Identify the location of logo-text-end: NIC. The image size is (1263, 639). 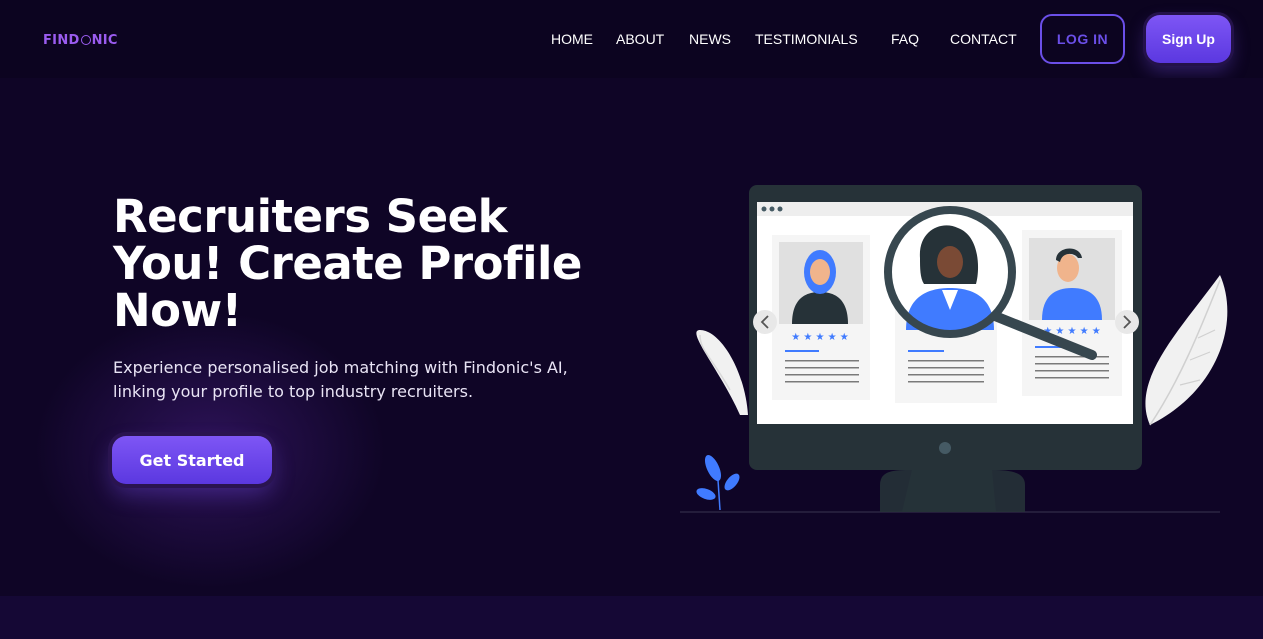
(104, 40).